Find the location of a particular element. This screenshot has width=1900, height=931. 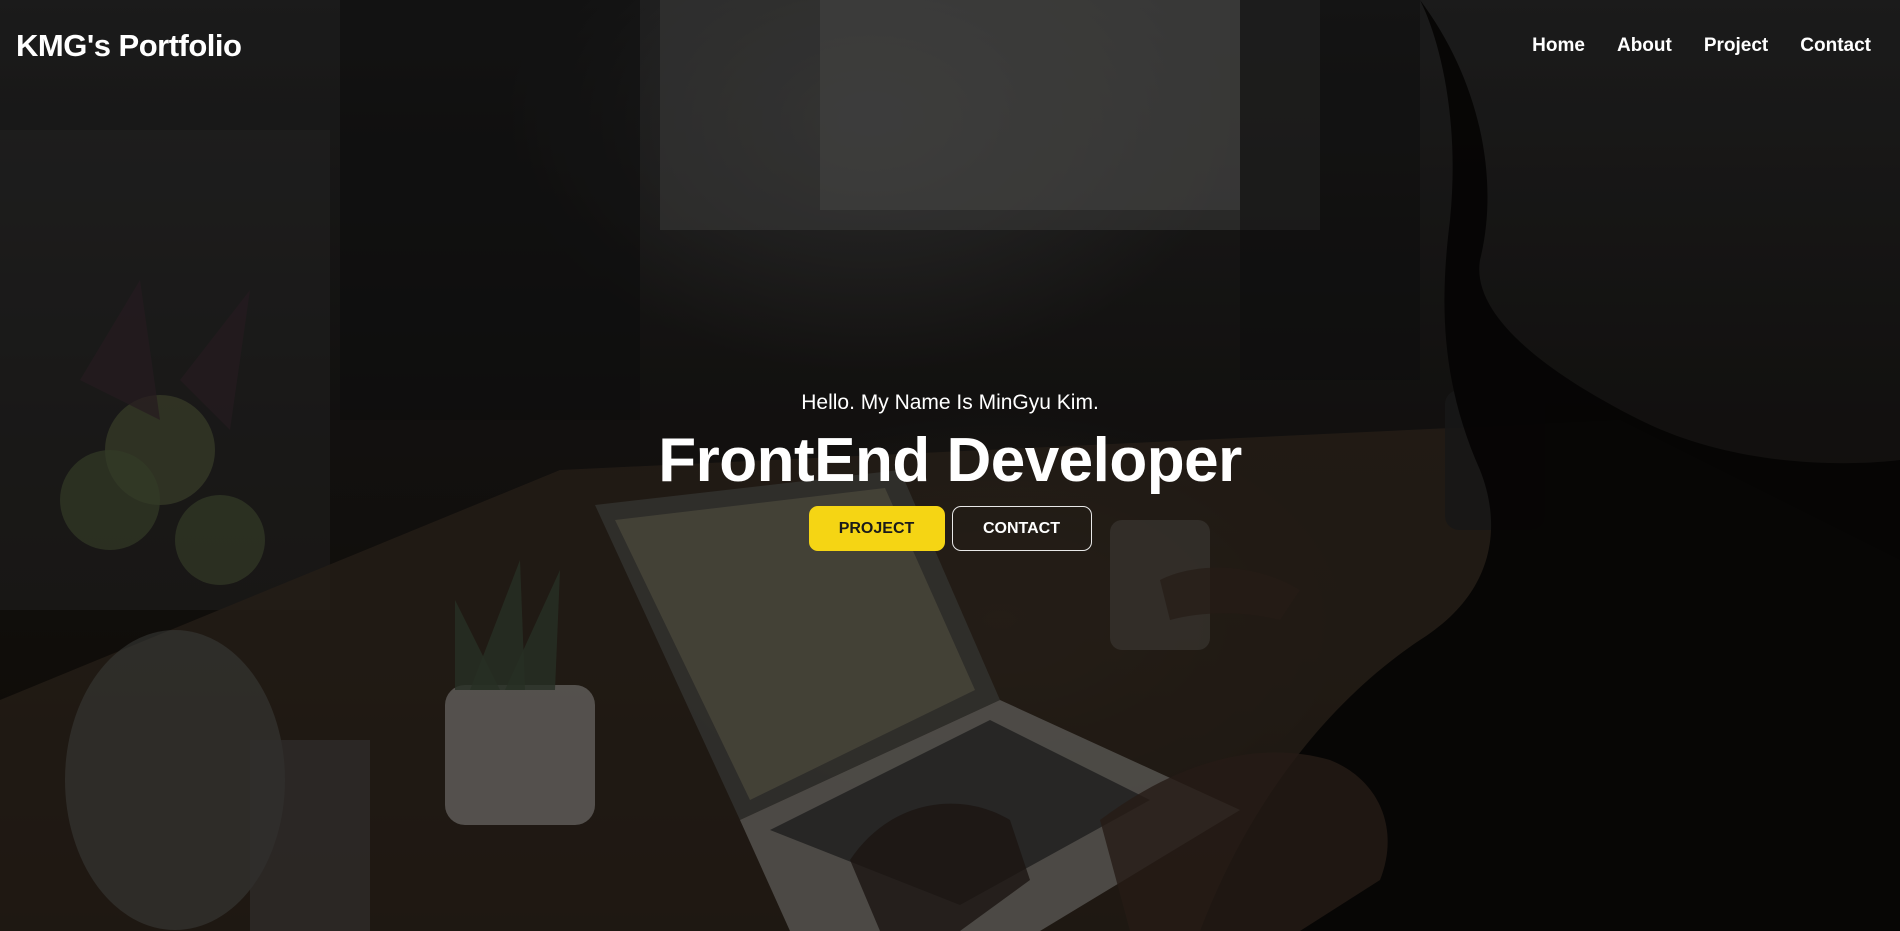

main-nav: Home About Project Contact is located at coordinates (1708, 46).